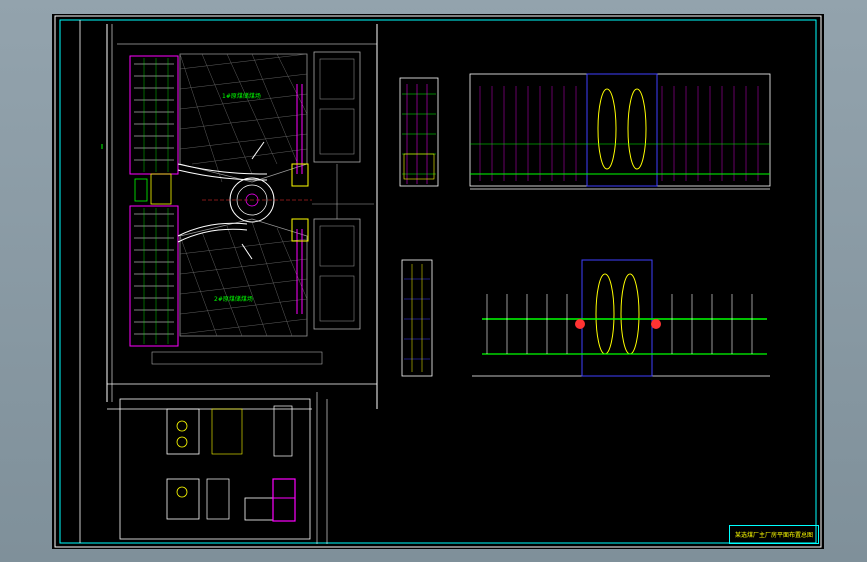 The height and width of the screenshot is (562, 867). Describe the element at coordinates (774, 534) in the screenshot. I see `title-block: 某选煤厂主厂房平面布置总图` at that location.